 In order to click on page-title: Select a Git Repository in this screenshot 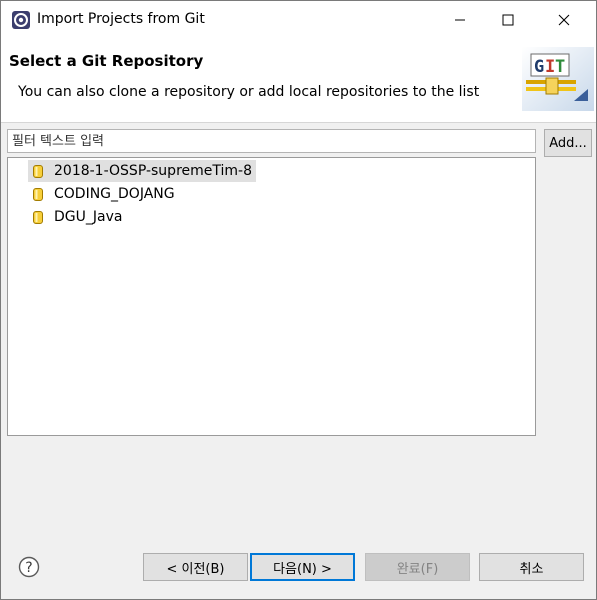, I will do `click(106, 61)`.